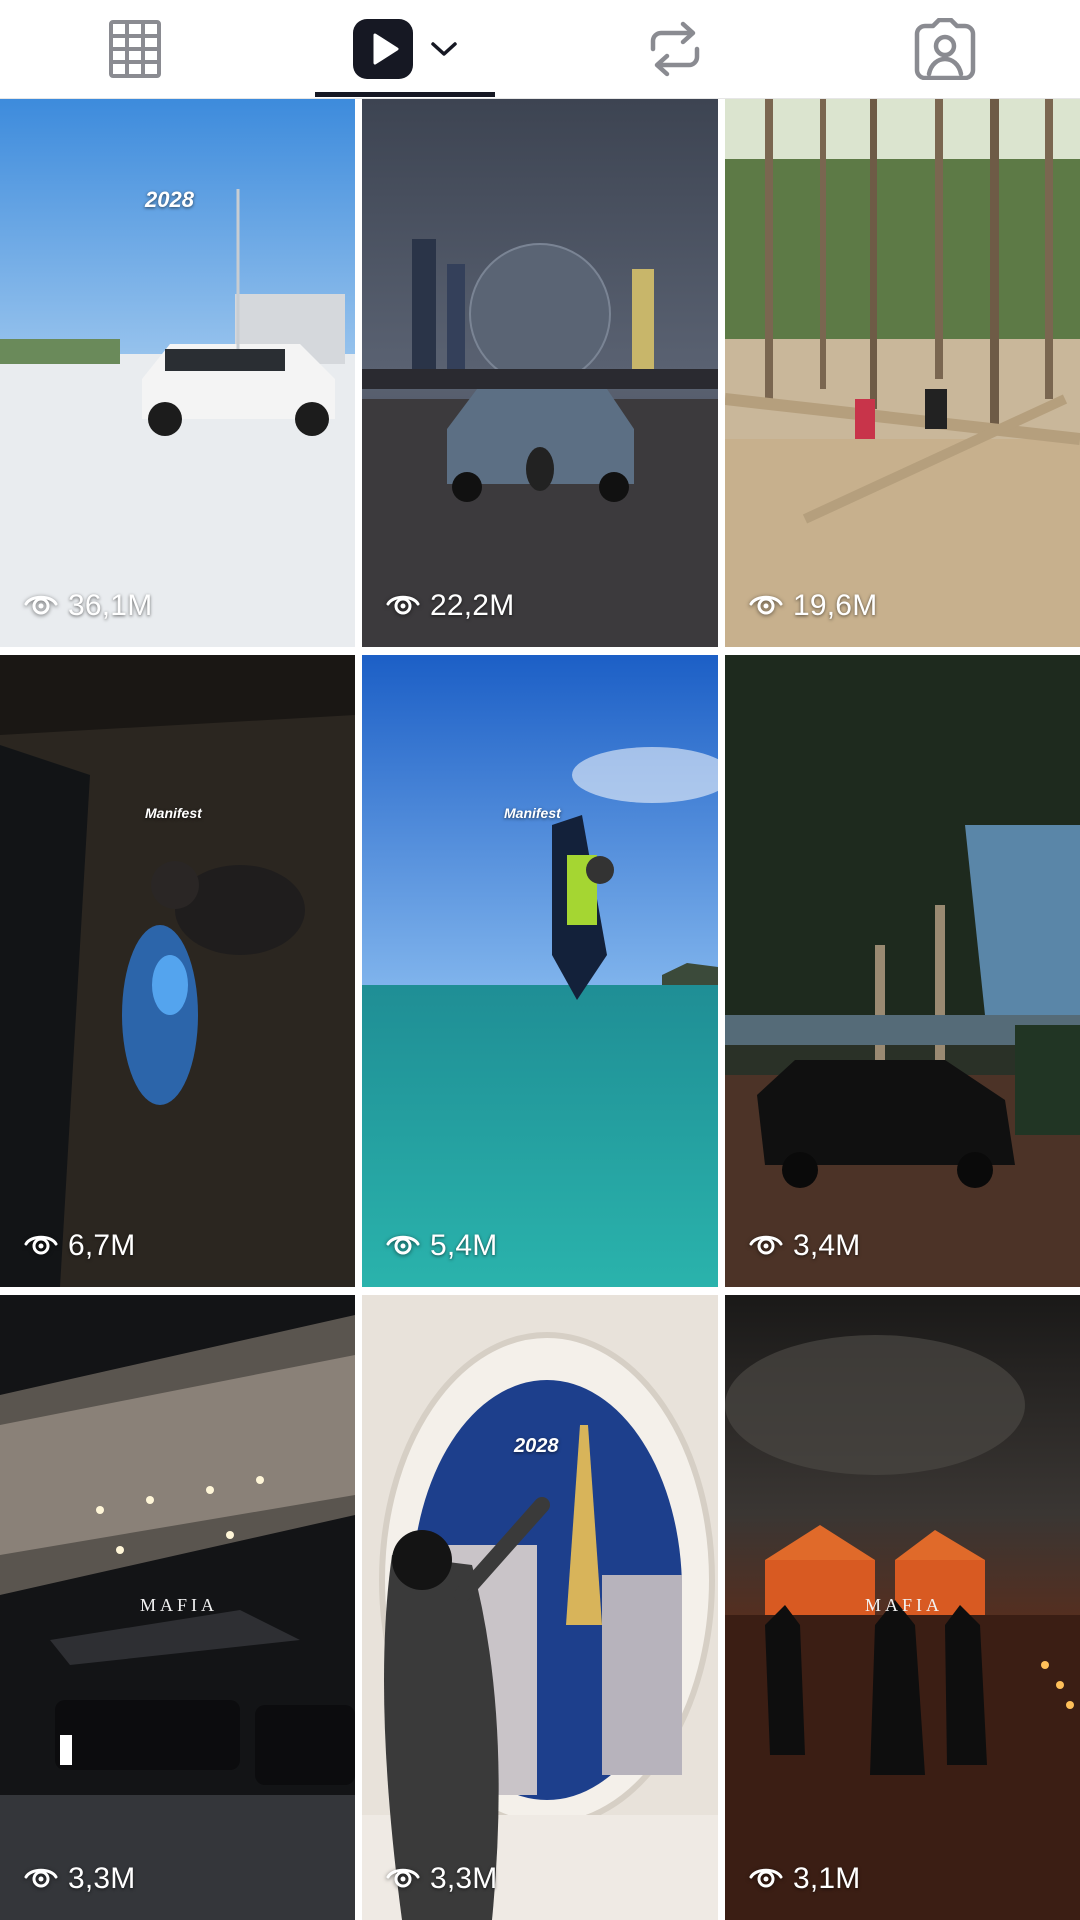 Image resolution: width=1080 pixels, height=1920 pixels. I want to click on video-tile: 2028 36,1M, so click(177, 373).